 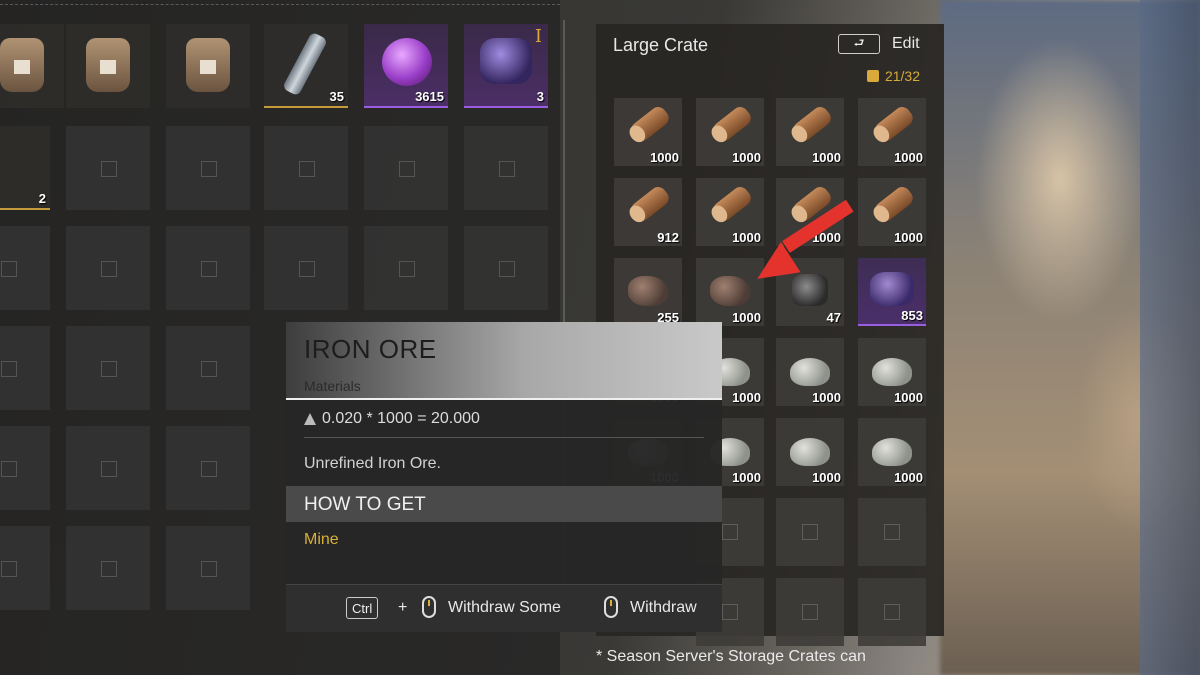 What do you see at coordinates (538, 36) in the screenshot?
I see `tier-mark: I` at bounding box center [538, 36].